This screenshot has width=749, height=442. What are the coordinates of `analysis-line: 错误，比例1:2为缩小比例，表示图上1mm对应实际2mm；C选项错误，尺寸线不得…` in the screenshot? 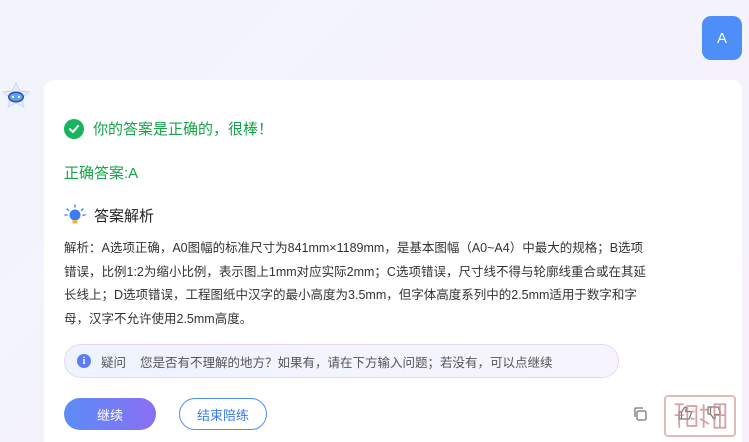 It's located at (355, 271).